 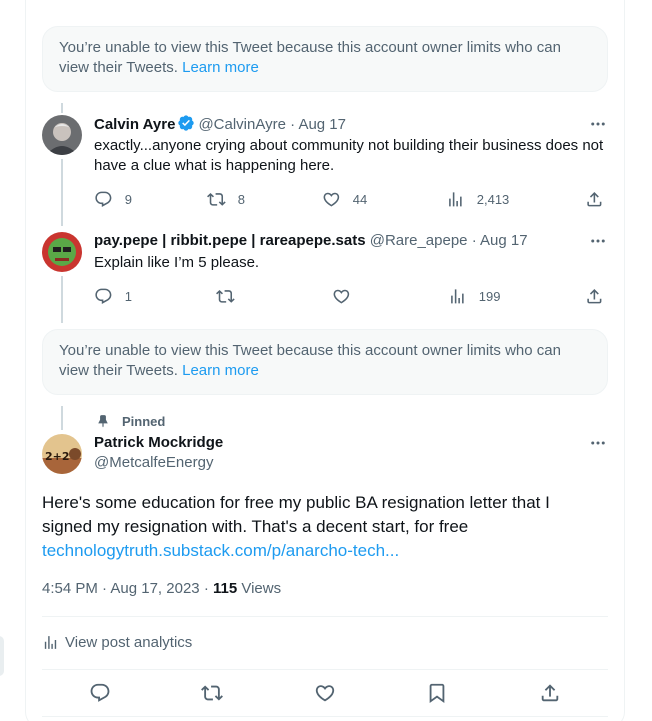 What do you see at coordinates (360, 199) in the screenshot?
I see `like-count: 44` at bounding box center [360, 199].